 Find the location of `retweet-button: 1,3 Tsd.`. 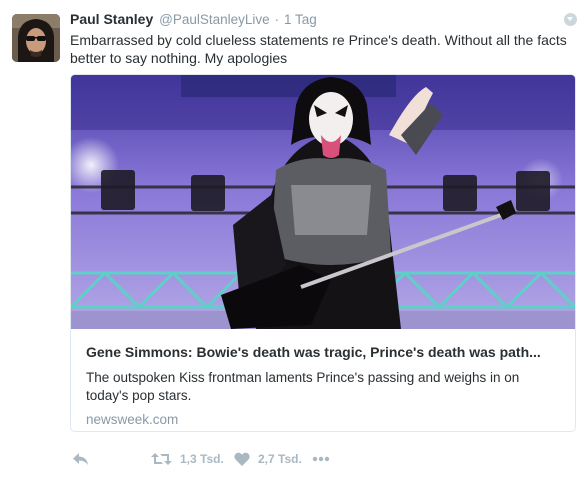

retweet-button: 1,3 Tsd. is located at coordinates (187, 459).